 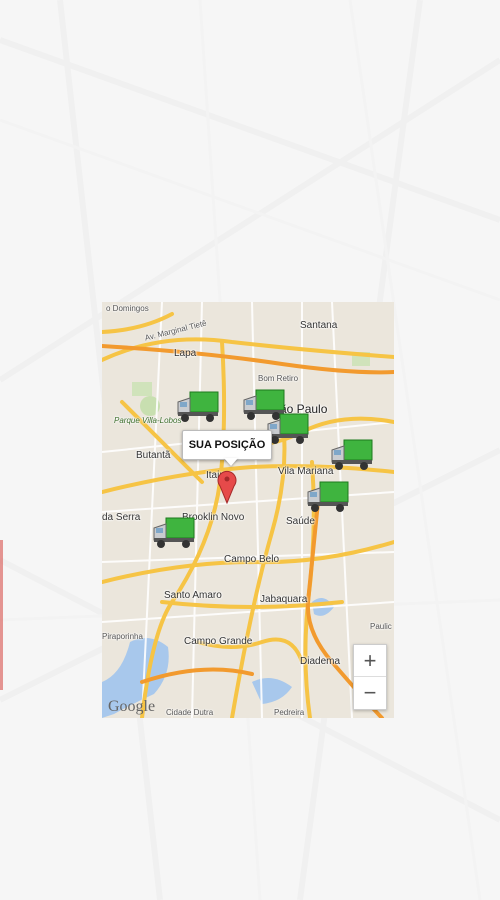 What do you see at coordinates (278, 378) in the screenshot?
I see `place-label: Bom Retiro` at bounding box center [278, 378].